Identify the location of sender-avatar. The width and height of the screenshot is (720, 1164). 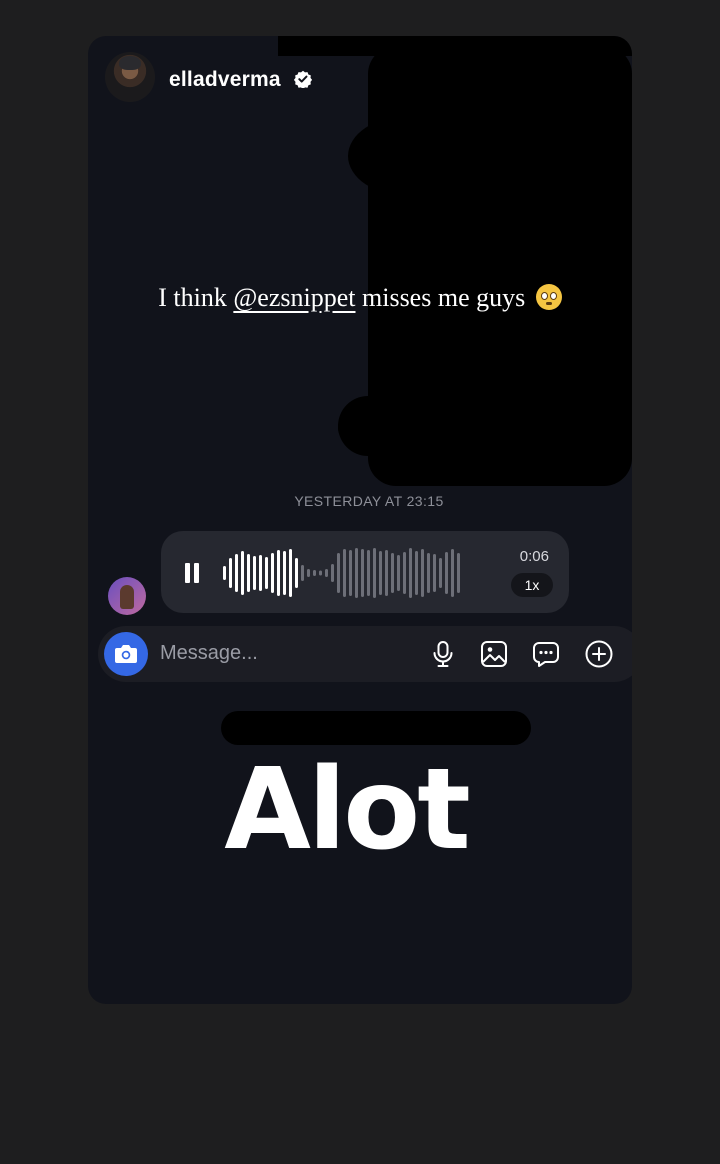
(127, 596).